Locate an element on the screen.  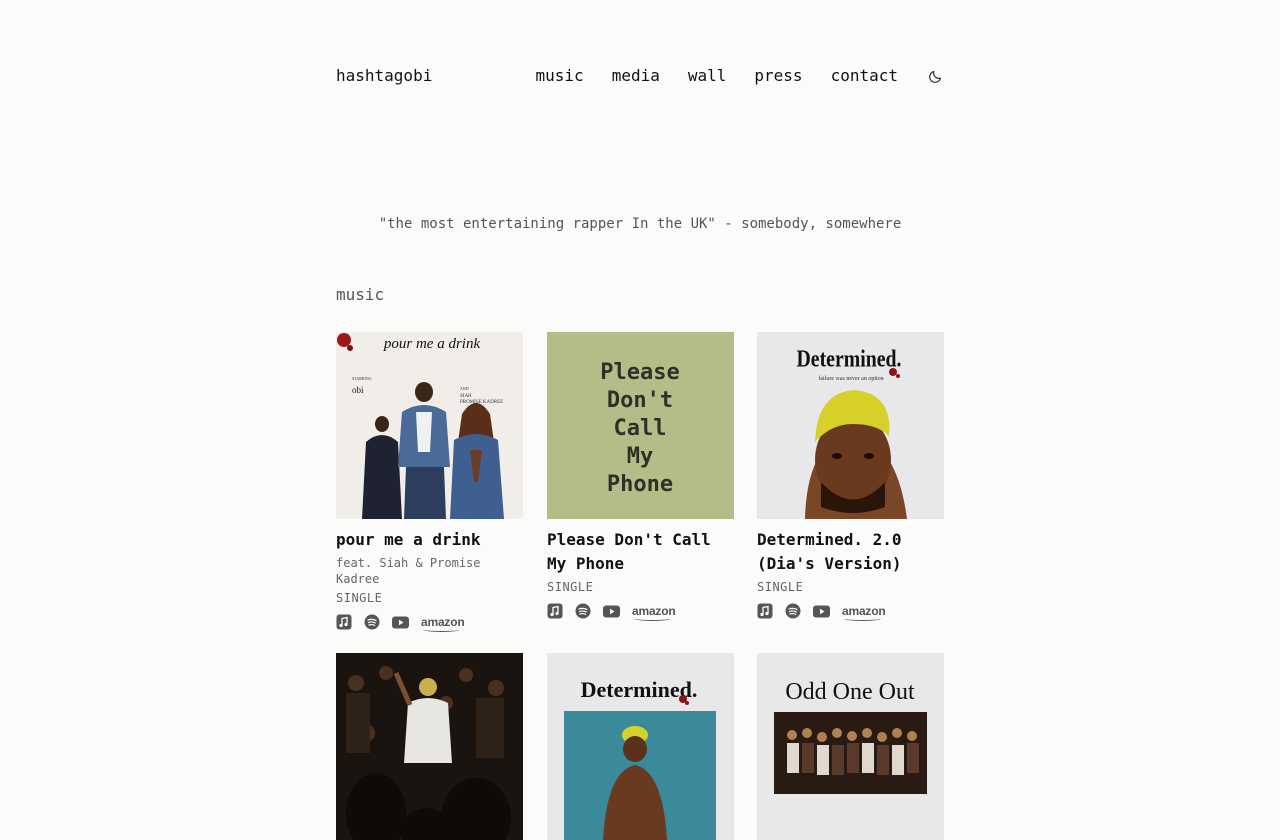
album-cover: Odd One Out is located at coordinates (850, 746).